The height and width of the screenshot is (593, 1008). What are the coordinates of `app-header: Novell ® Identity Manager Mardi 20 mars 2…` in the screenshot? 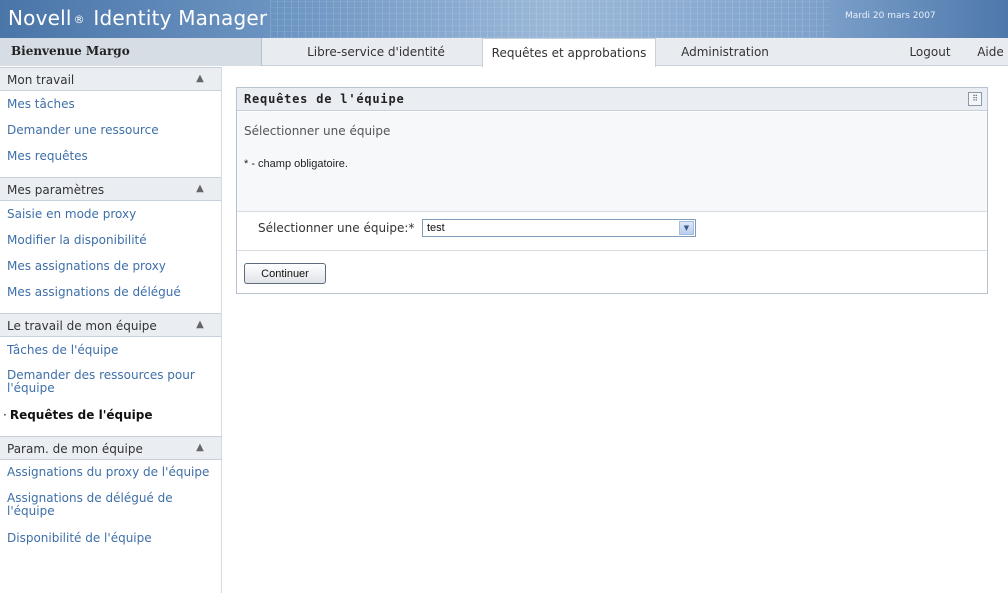 It's located at (504, 19).